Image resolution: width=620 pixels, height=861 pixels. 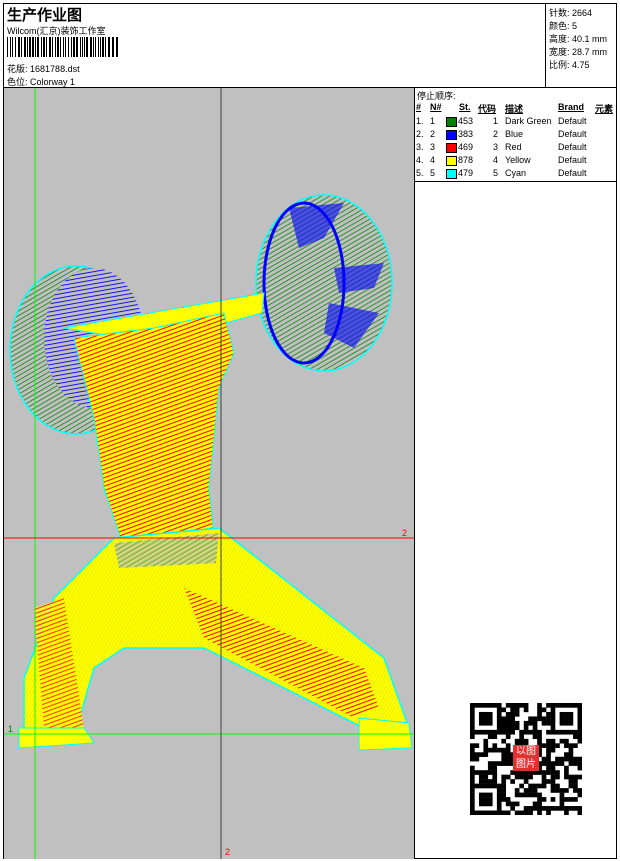 What do you see at coordinates (516, 173) in the screenshot?
I see `cell-desc: Cyan` at bounding box center [516, 173].